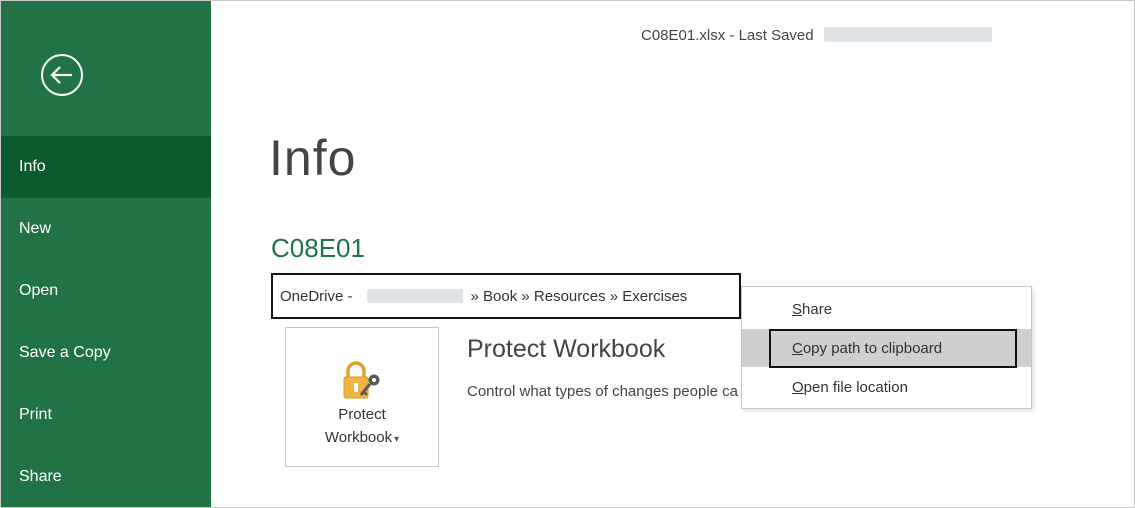 The width and height of the screenshot is (1135, 508). What do you see at coordinates (683, 35) in the screenshot?
I see `document-name: C08E01.xlsx` at bounding box center [683, 35].